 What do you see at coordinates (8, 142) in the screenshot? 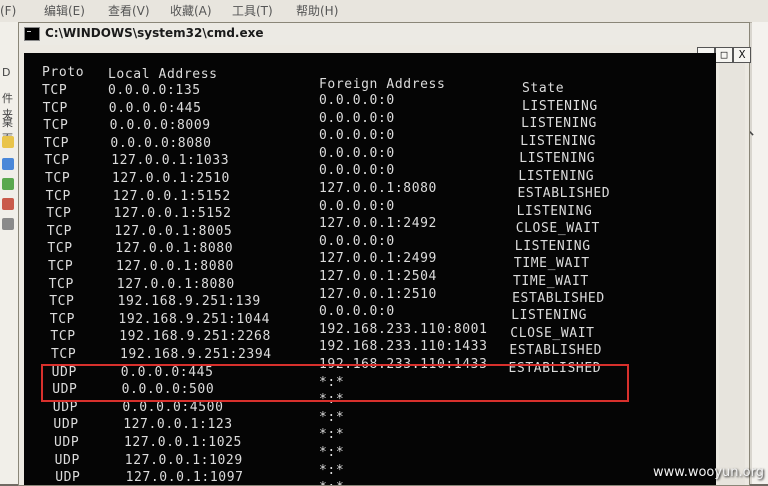
I see `folder-icon` at bounding box center [8, 142].